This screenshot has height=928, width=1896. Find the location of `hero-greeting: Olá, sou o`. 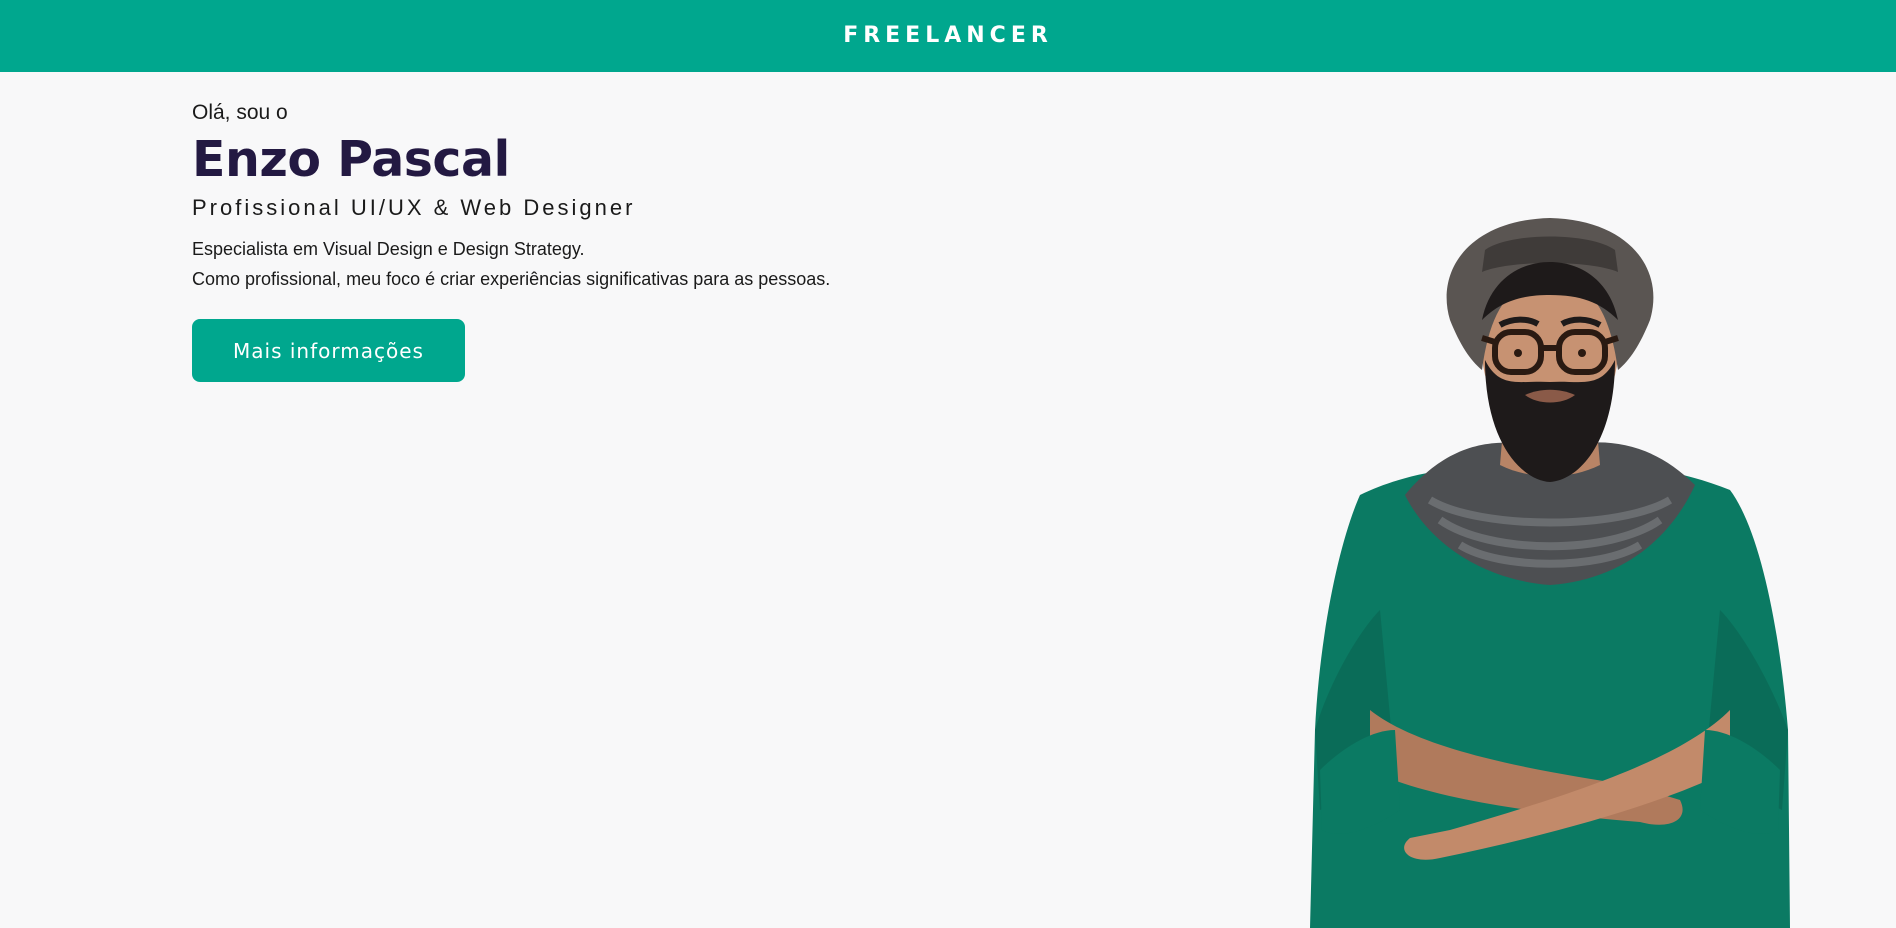

hero-greeting: Olá, sou o is located at coordinates (240, 112).